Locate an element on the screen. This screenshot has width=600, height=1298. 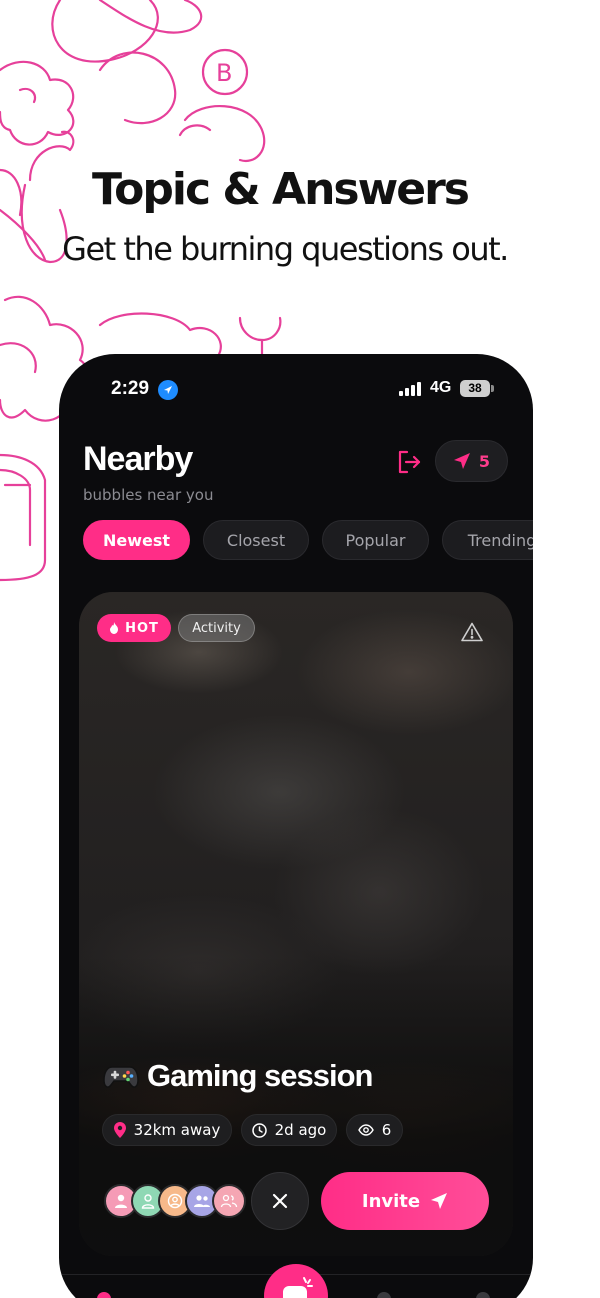
bubble-title-text: Gaming session is located at coordinates (260, 1075).